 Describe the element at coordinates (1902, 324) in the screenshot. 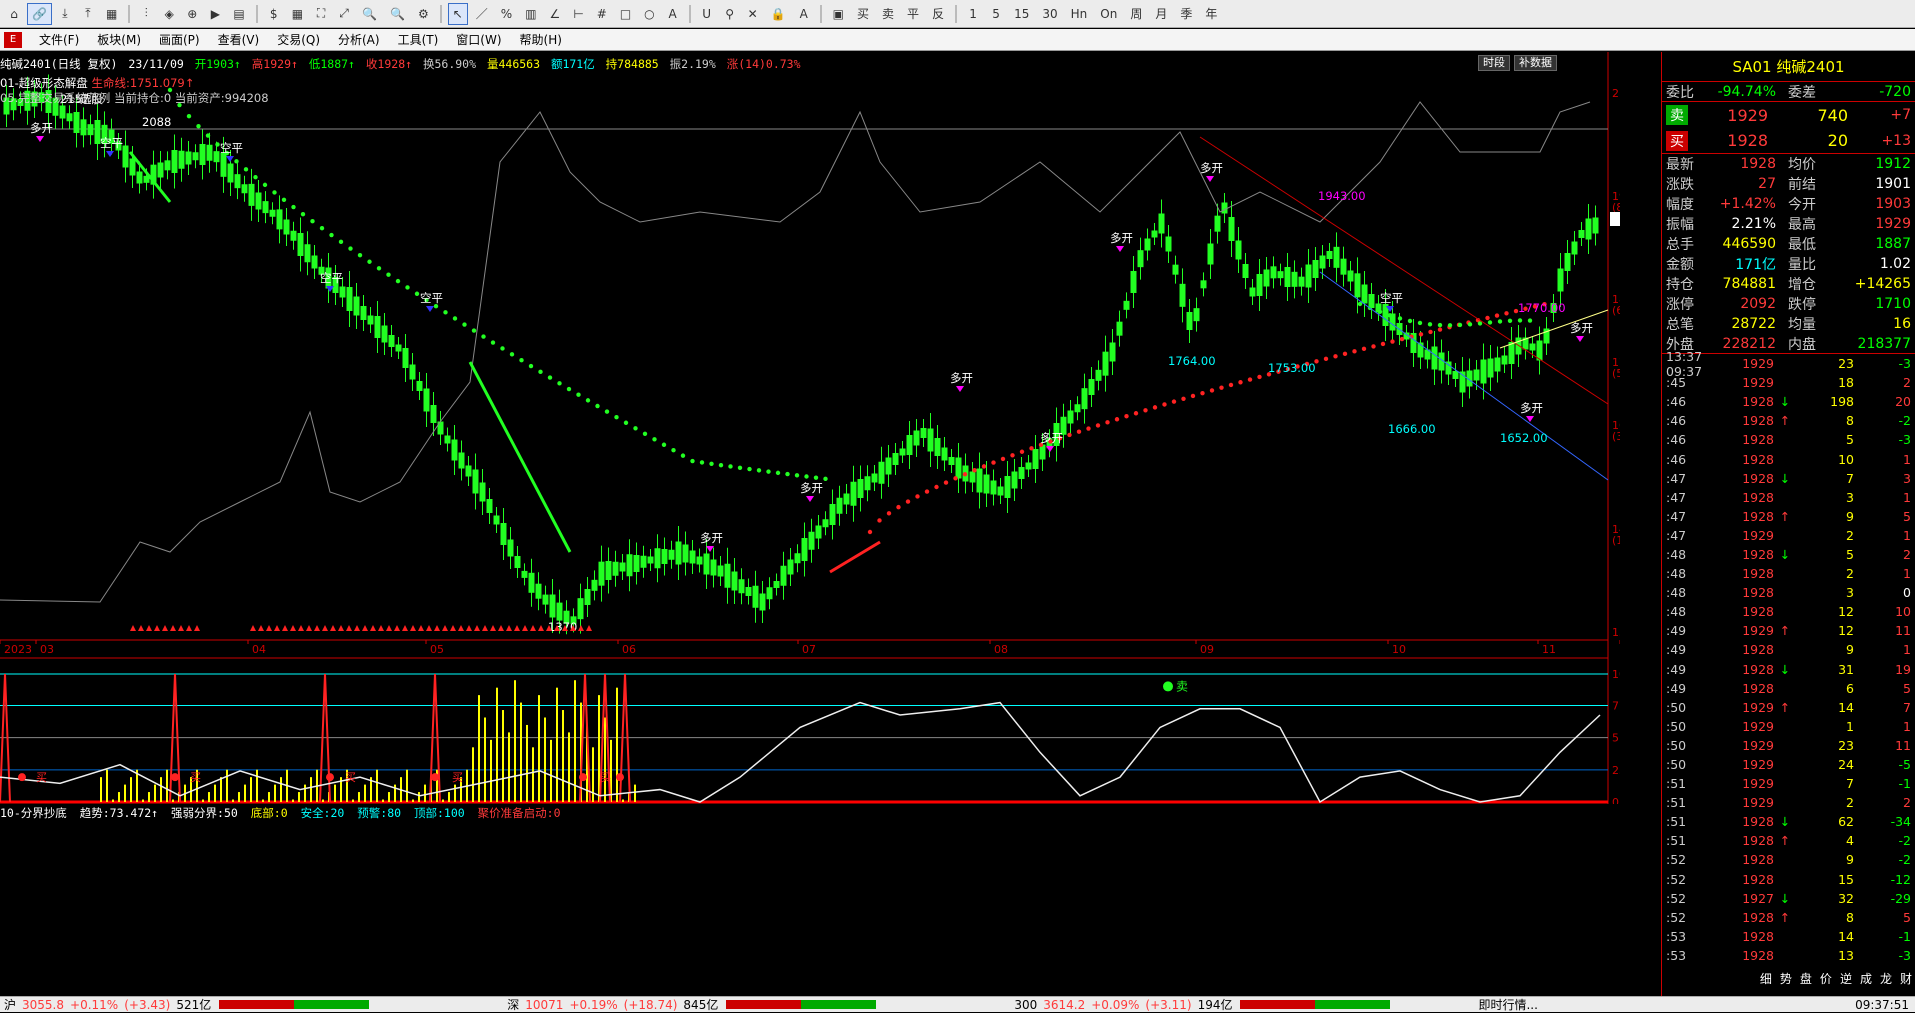

I see `stat-value-2: 16` at that location.